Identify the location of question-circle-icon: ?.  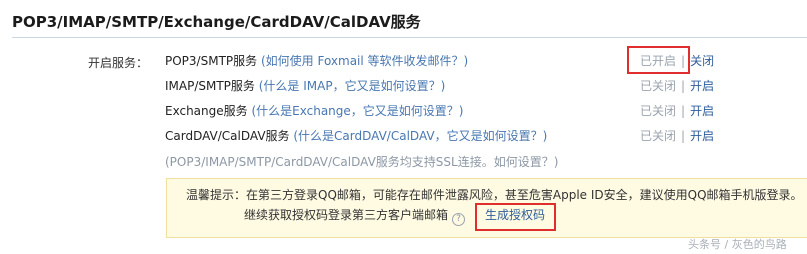
(459, 219).